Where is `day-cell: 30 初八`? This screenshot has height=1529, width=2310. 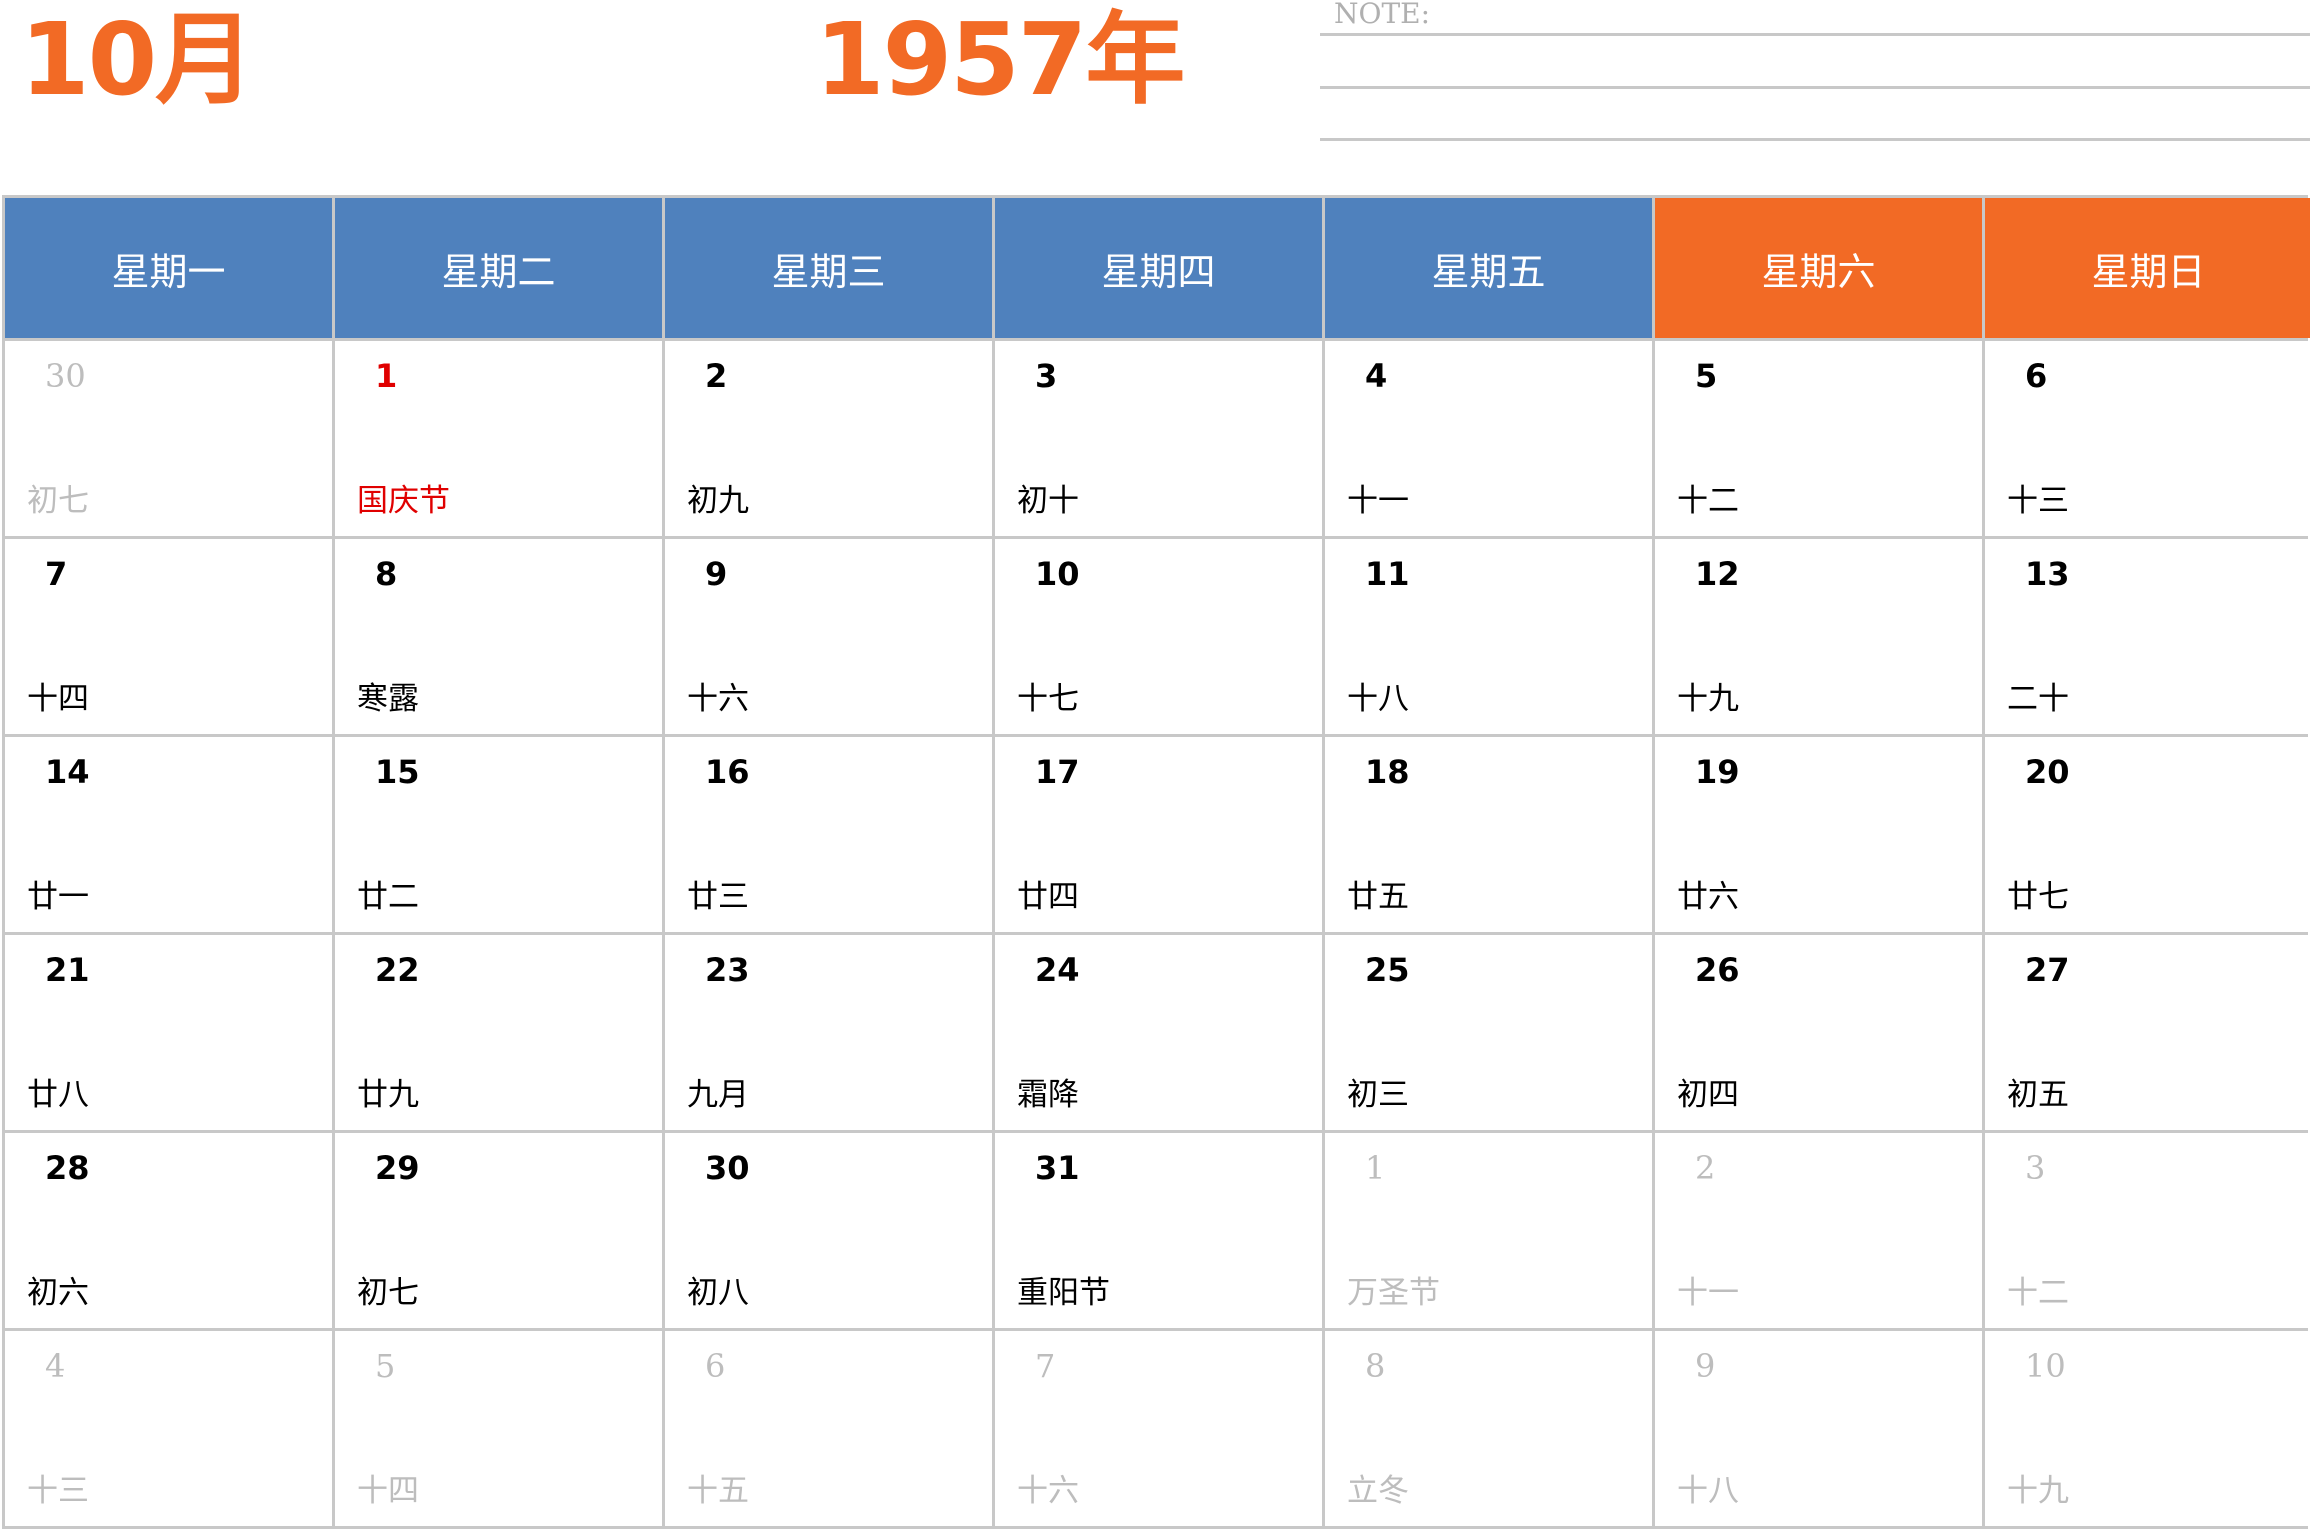
day-cell: 30 初八 is located at coordinates (830, 1230).